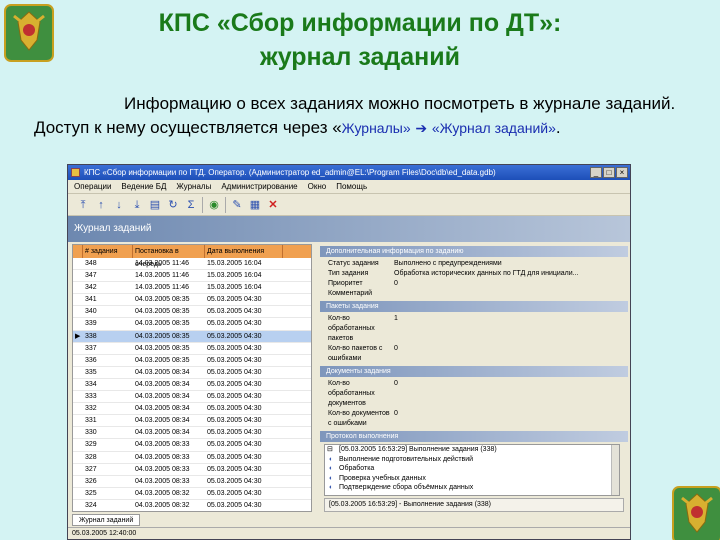 The image size is (720, 540). I want to click on table-cell: 348, so click(91, 263).